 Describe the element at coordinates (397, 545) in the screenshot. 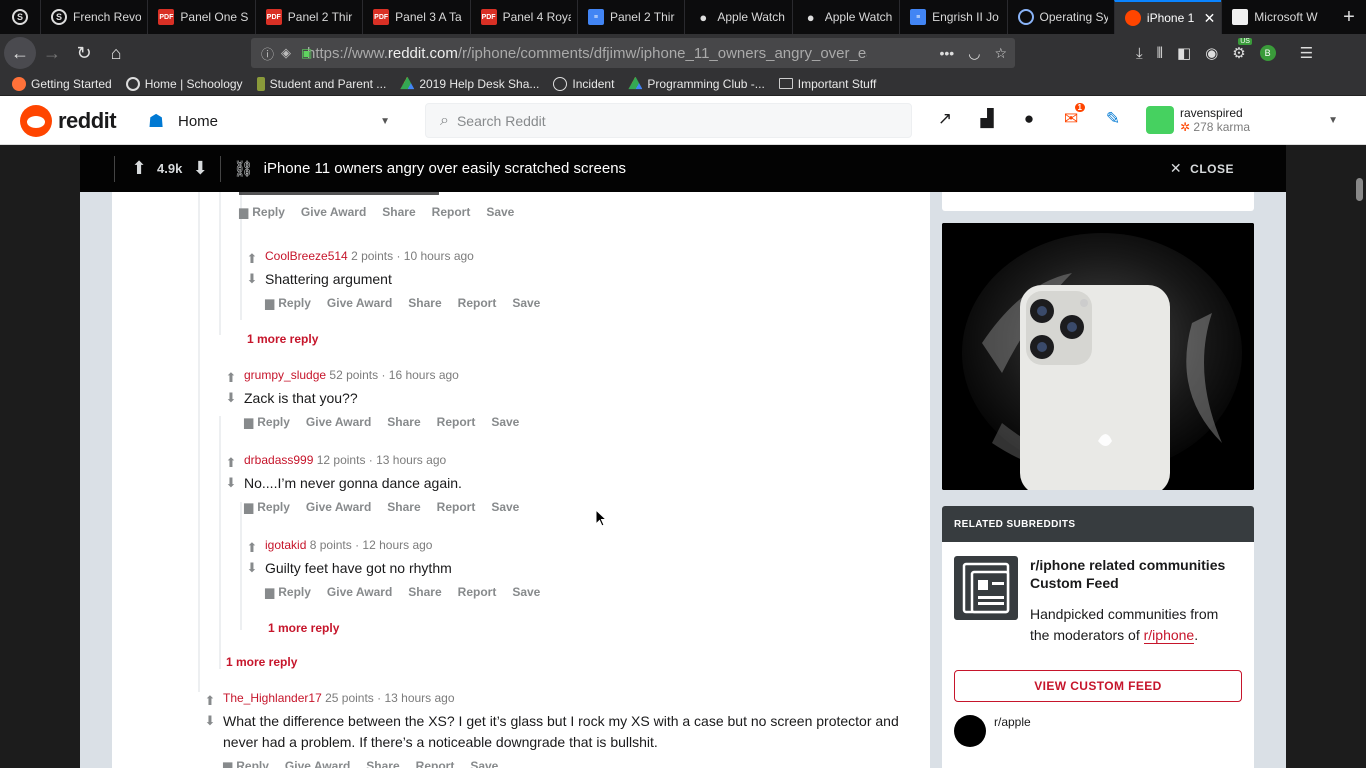

I see `comment-age: 12 hours ago` at that location.